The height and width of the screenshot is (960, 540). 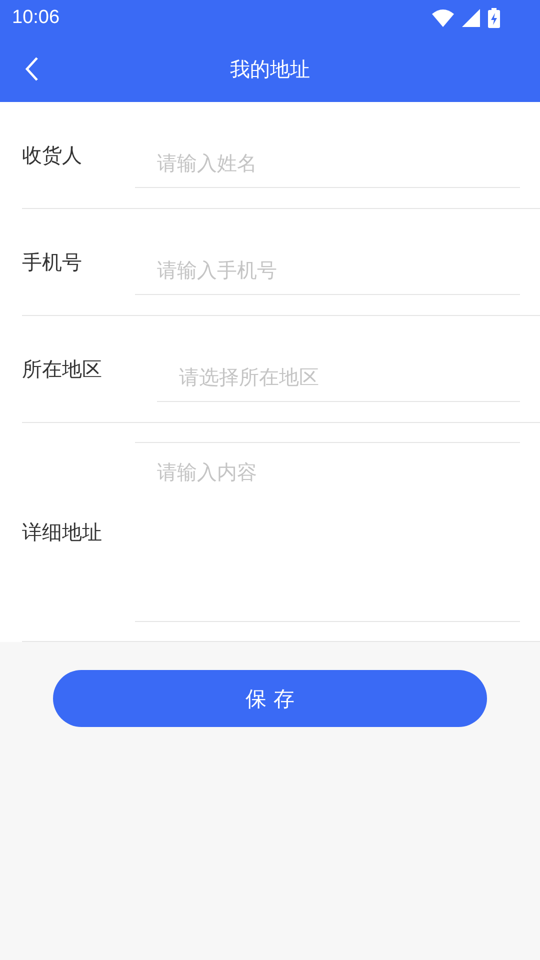 I want to click on signal-icon, so click(x=471, y=18).